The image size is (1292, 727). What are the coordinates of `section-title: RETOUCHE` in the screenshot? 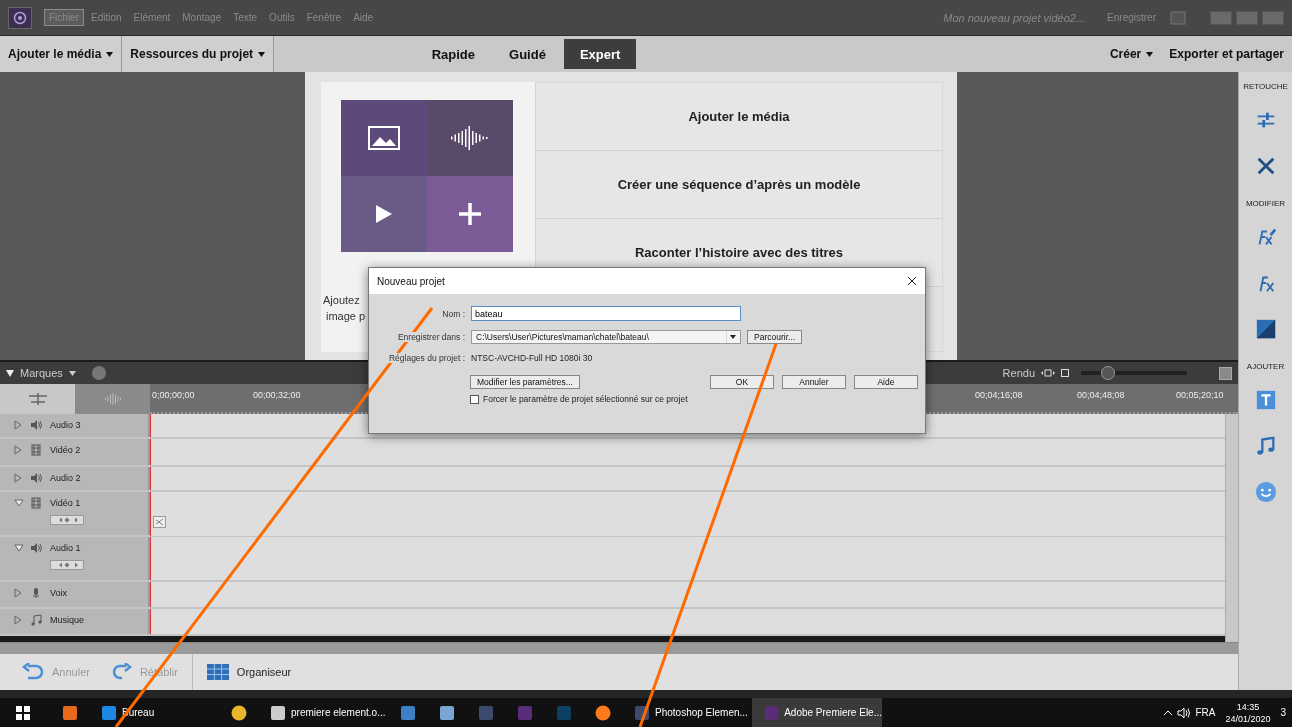 It's located at (1265, 86).